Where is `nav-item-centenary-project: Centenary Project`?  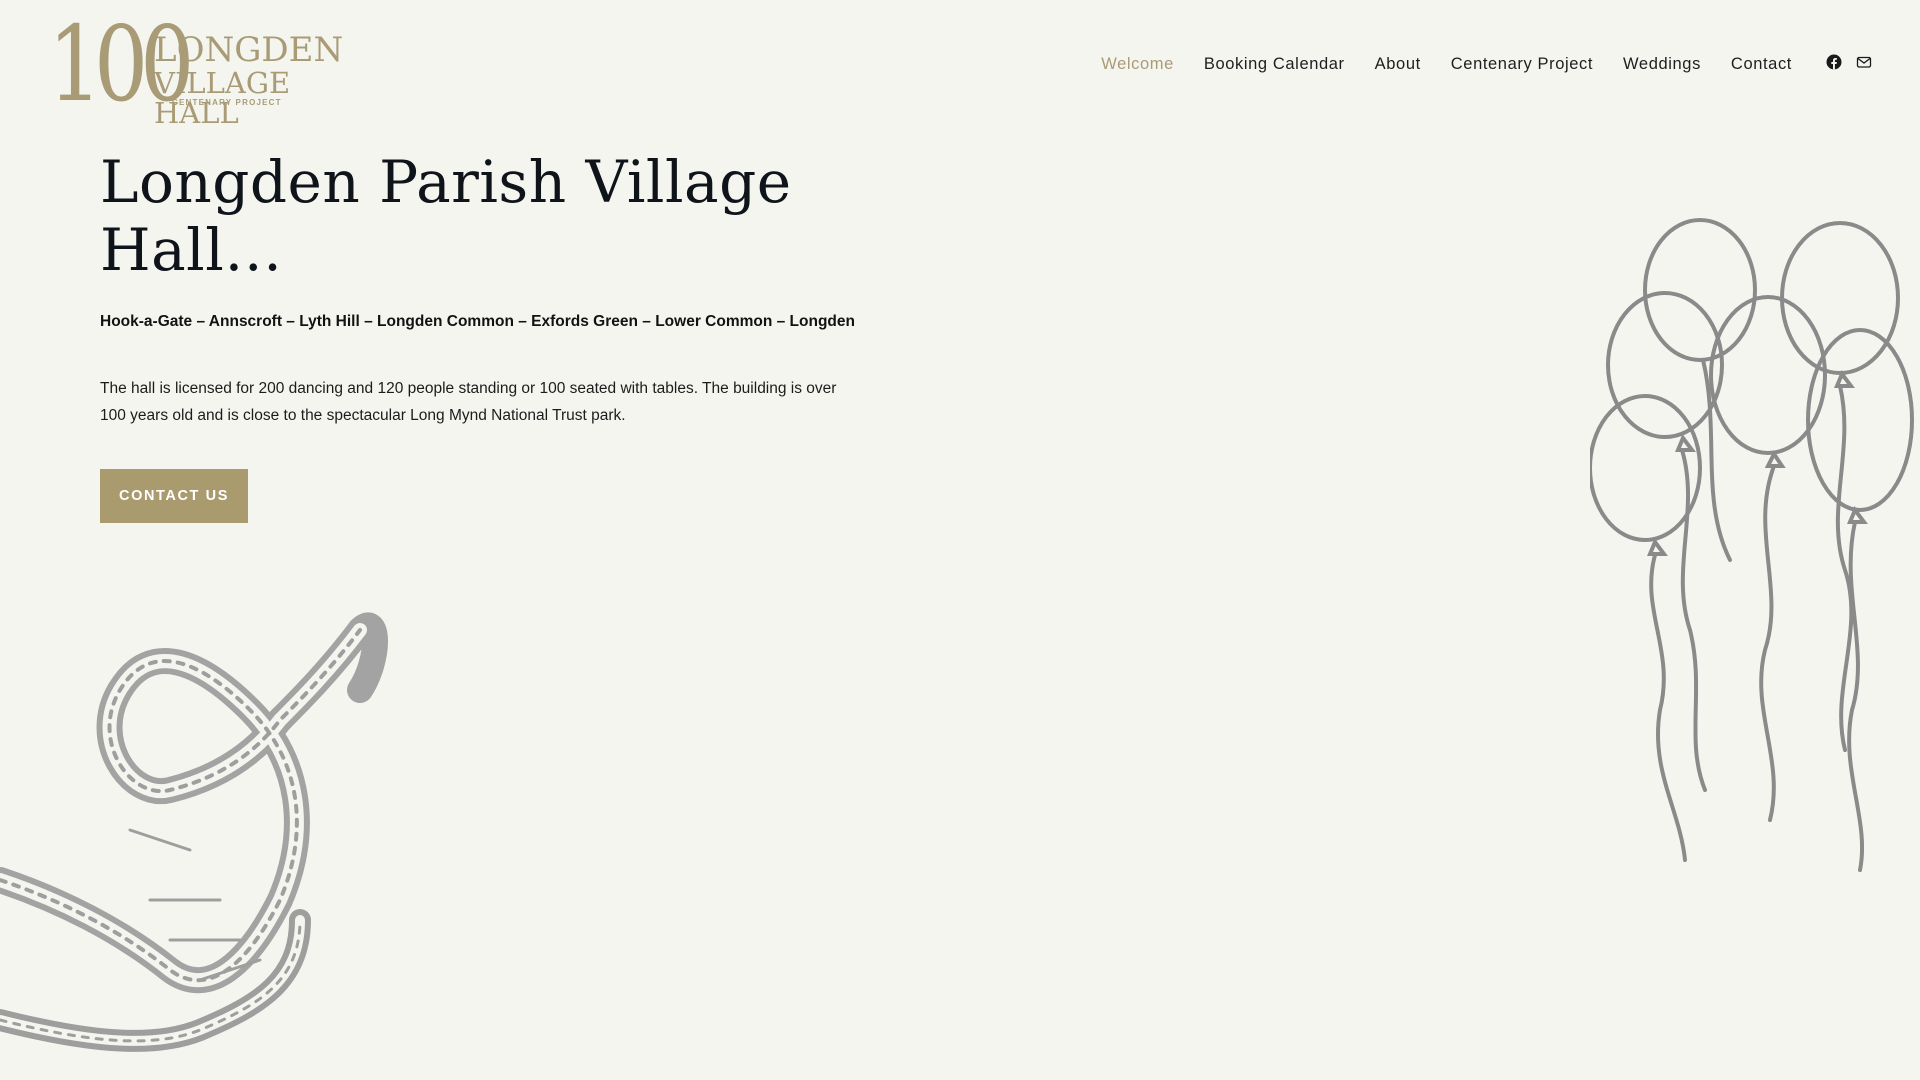 nav-item-centenary-project: Centenary Project is located at coordinates (1522, 64).